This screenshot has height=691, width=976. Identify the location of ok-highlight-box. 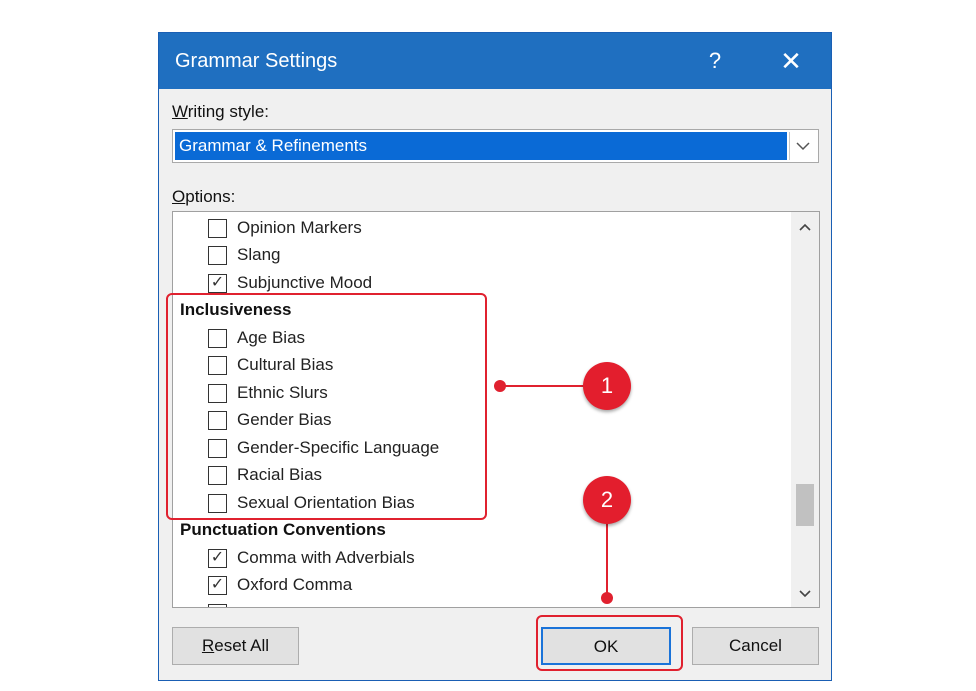
(609, 643).